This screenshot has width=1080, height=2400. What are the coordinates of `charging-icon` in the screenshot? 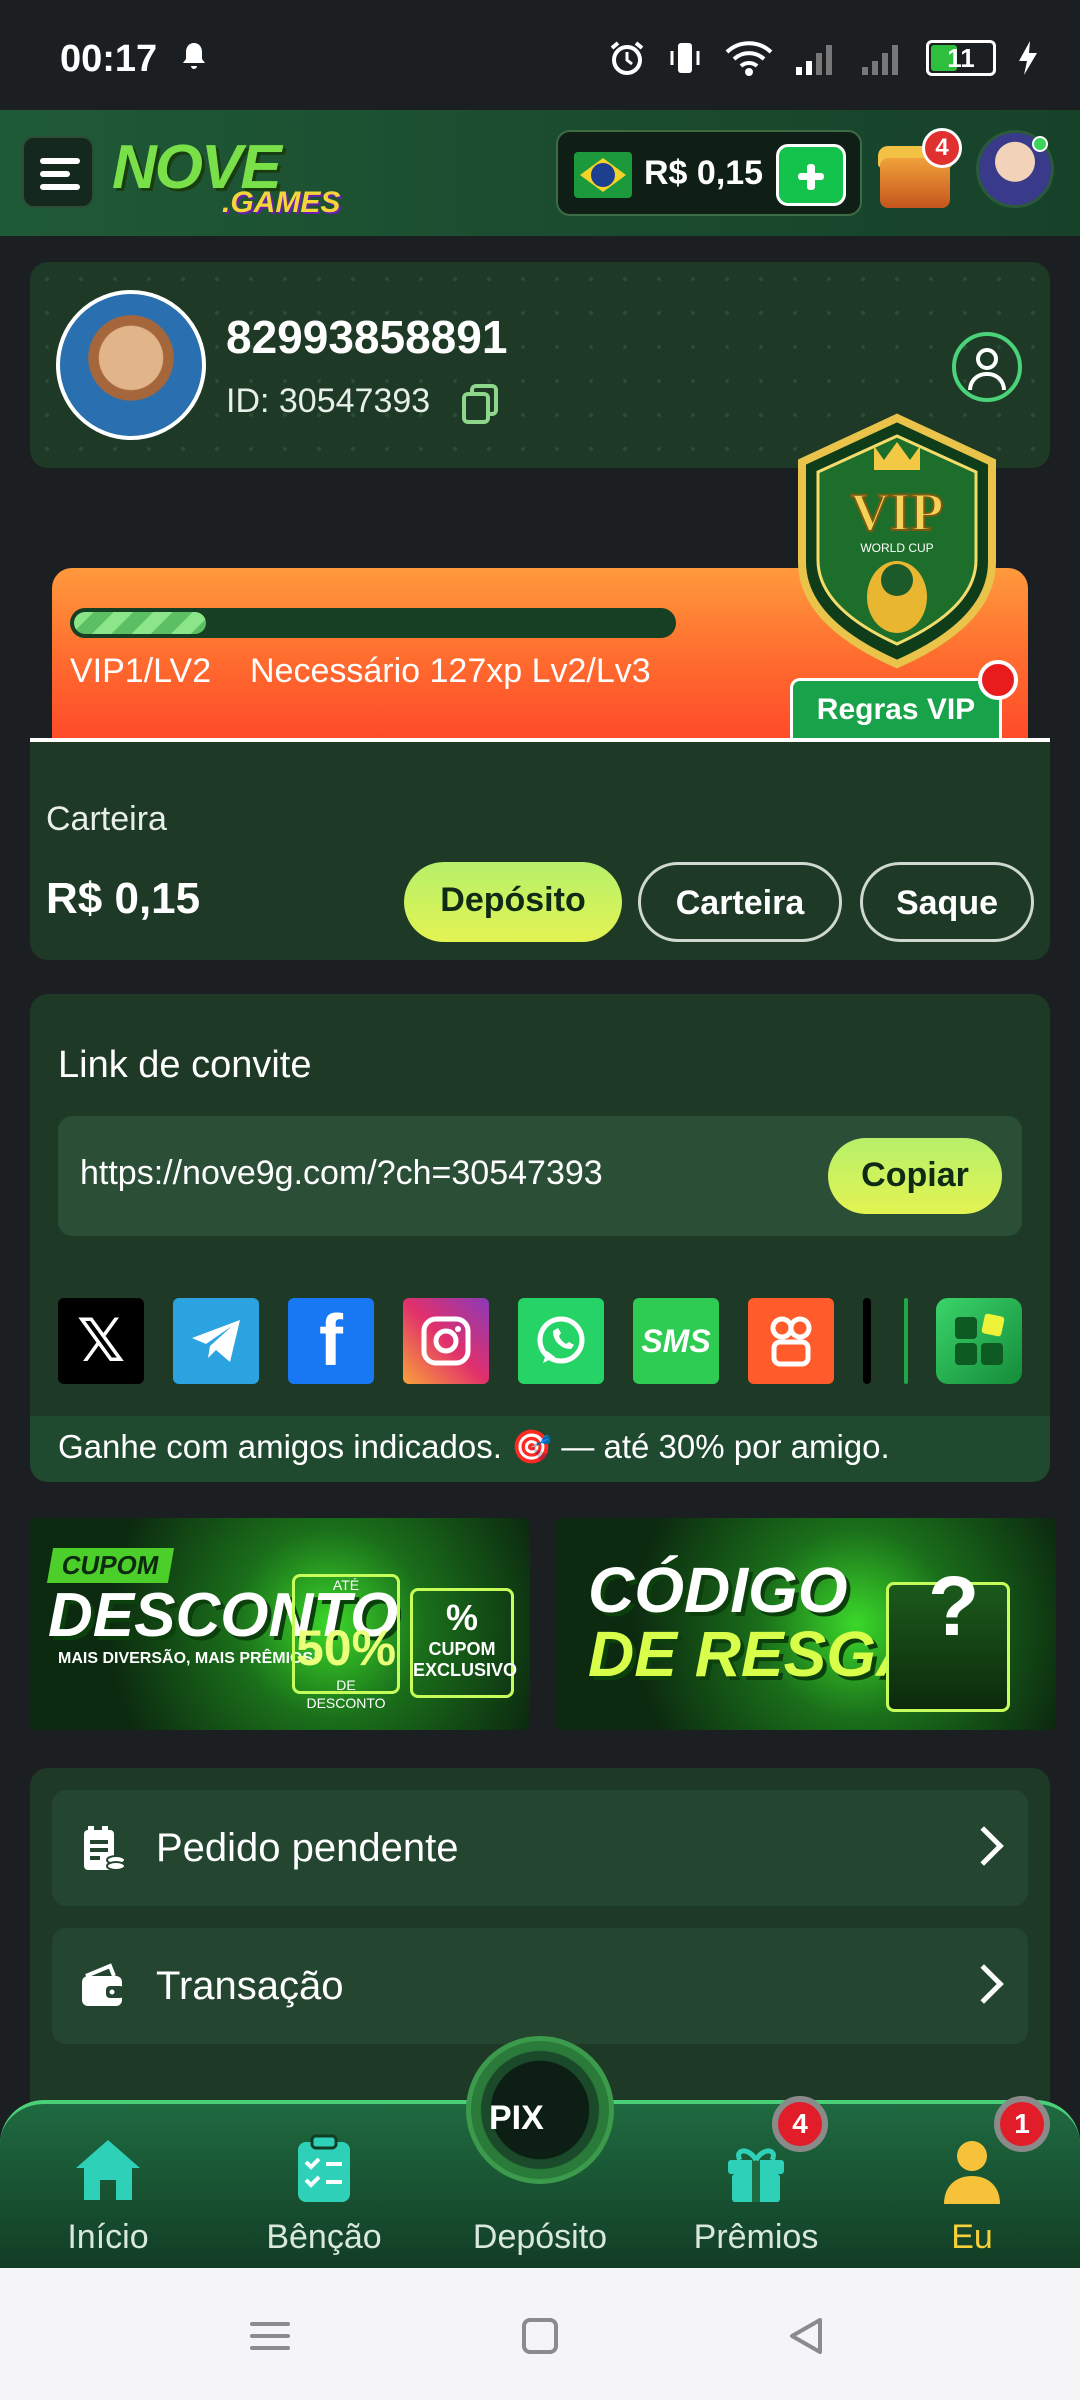 It's located at (1028, 58).